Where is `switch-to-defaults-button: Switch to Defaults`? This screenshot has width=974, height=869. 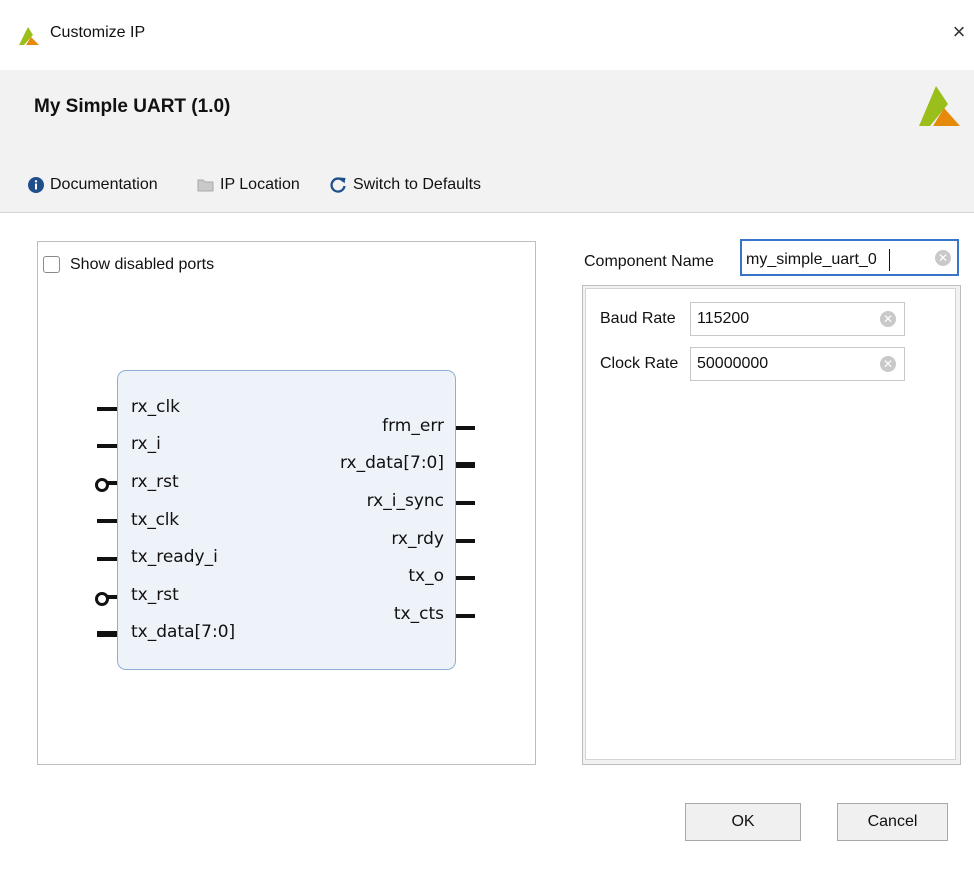 switch-to-defaults-button: Switch to Defaults is located at coordinates (405, 185).